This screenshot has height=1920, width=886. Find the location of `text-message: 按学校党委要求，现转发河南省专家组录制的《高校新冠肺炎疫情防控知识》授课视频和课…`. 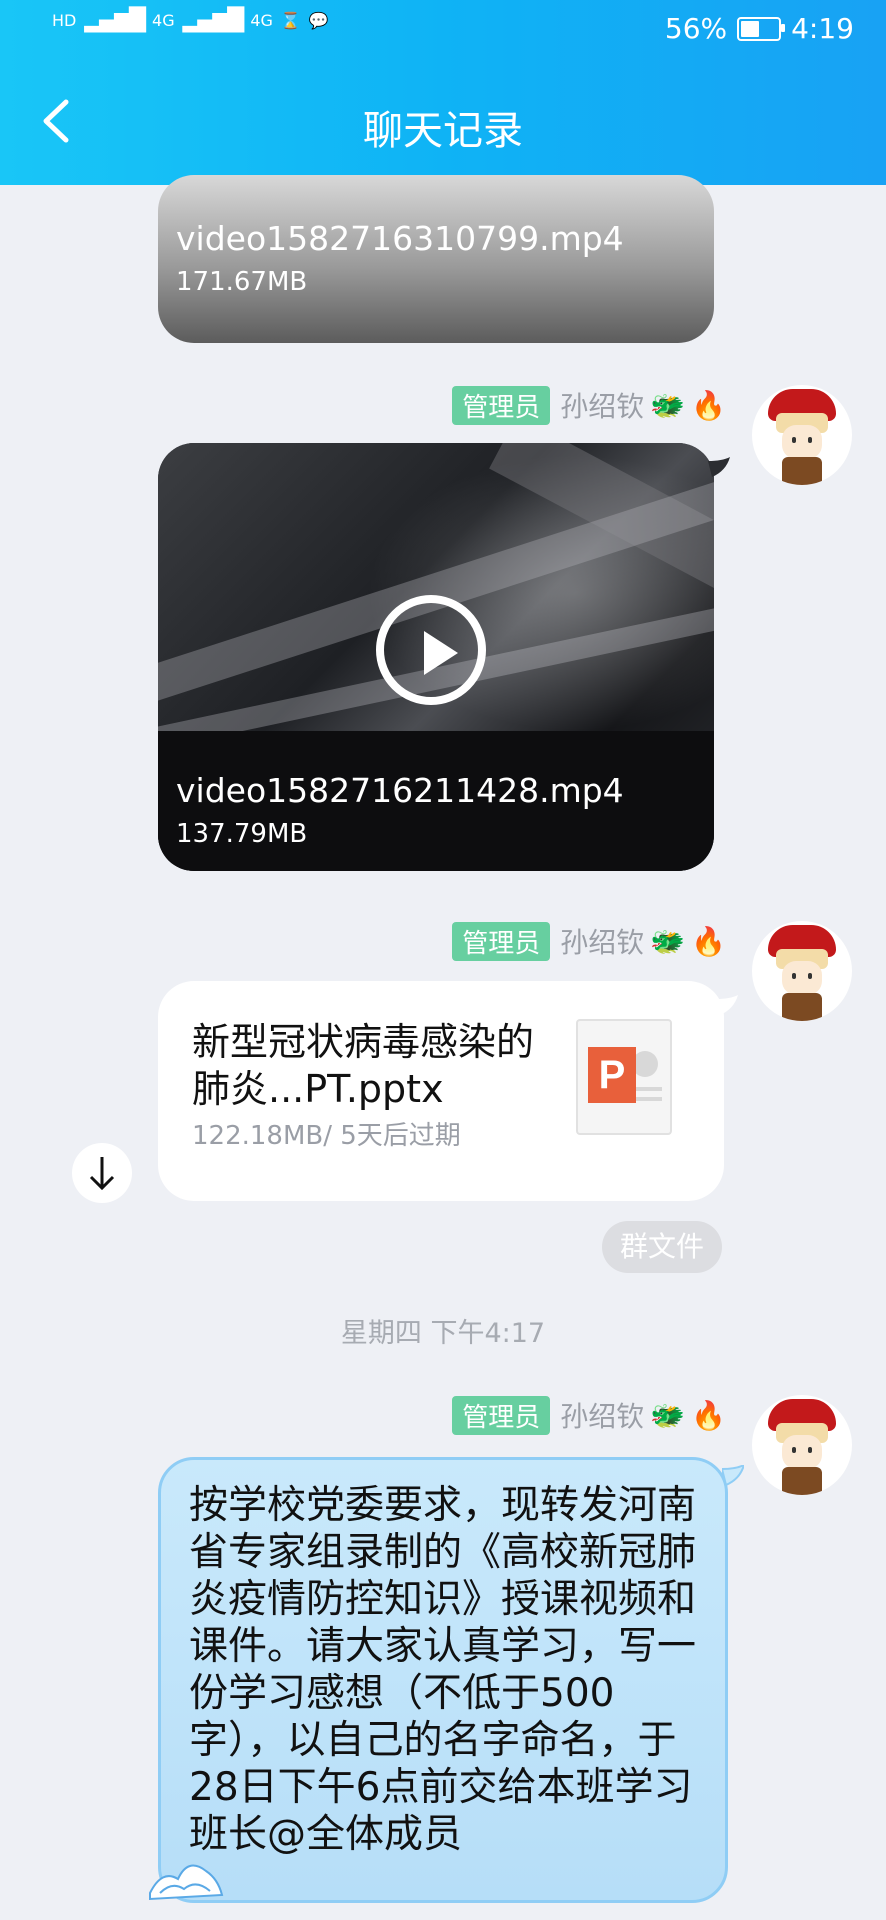

text-message: 按学校党委要求，现转发河南省专家组录制的《高校新冠肺炎疫情防控知识》授课视频和课… is located at coordinates (443, 1680).